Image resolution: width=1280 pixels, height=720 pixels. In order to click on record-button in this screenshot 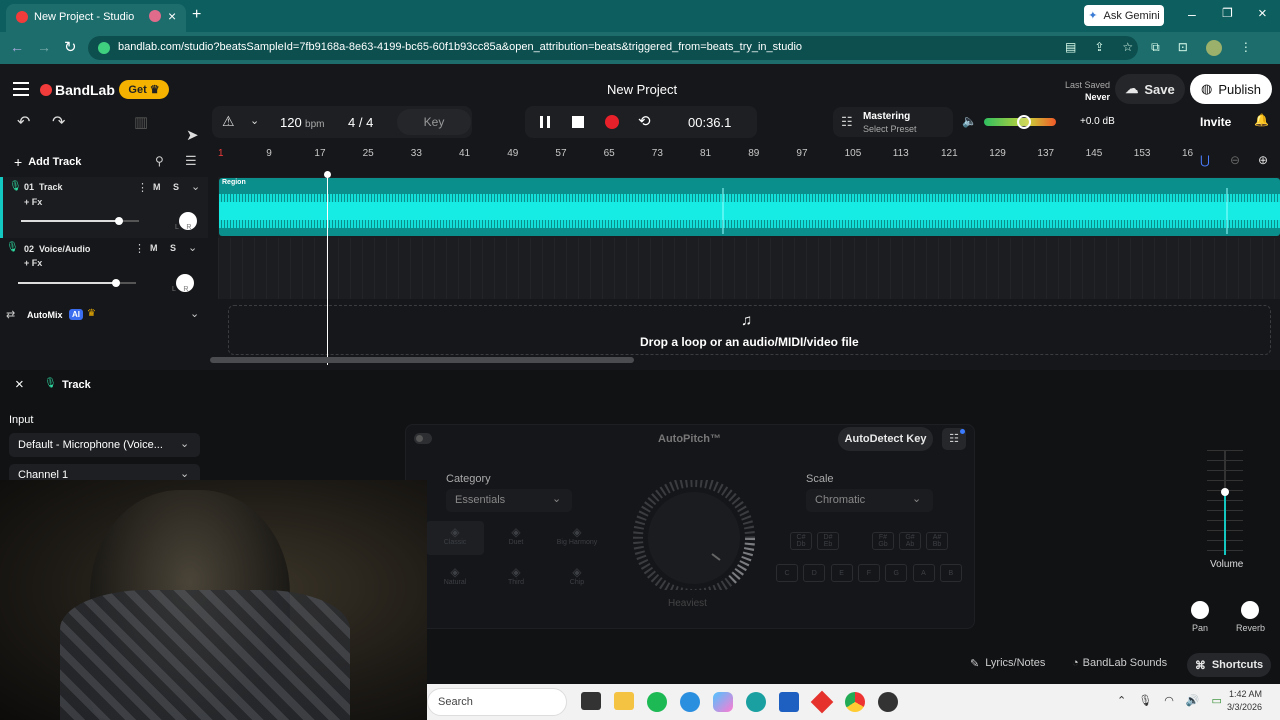, I will do `click(612, 122)`.